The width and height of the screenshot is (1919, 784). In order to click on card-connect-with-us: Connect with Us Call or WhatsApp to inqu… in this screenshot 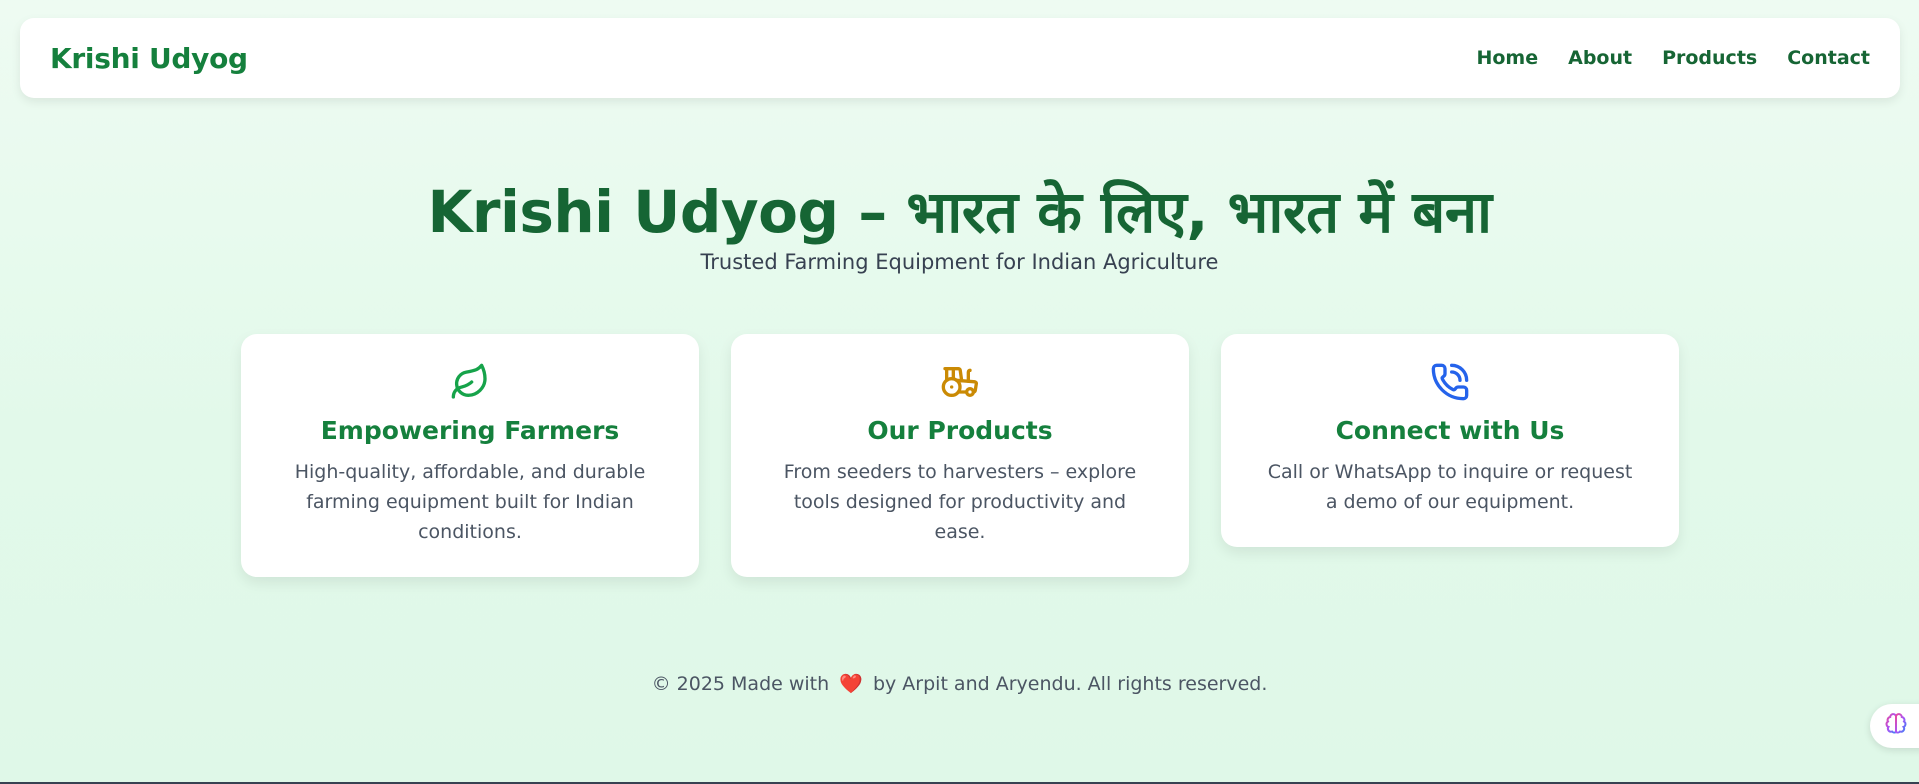, I will do `click(1450, 440)`.